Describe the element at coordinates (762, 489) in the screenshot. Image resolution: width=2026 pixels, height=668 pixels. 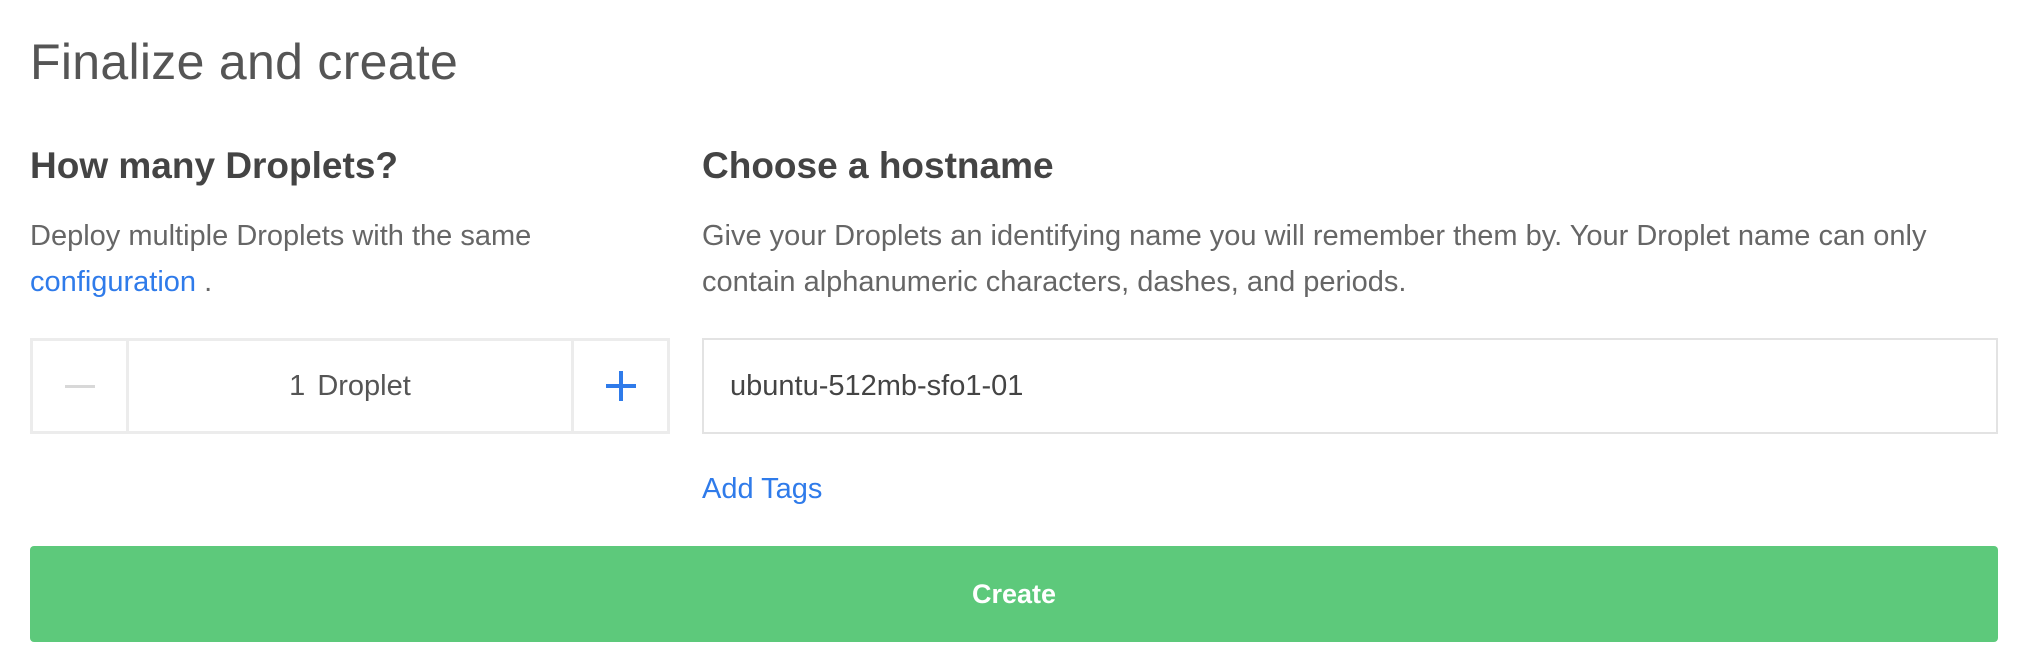
I see `add-tags-link: Add Tags` at that location.